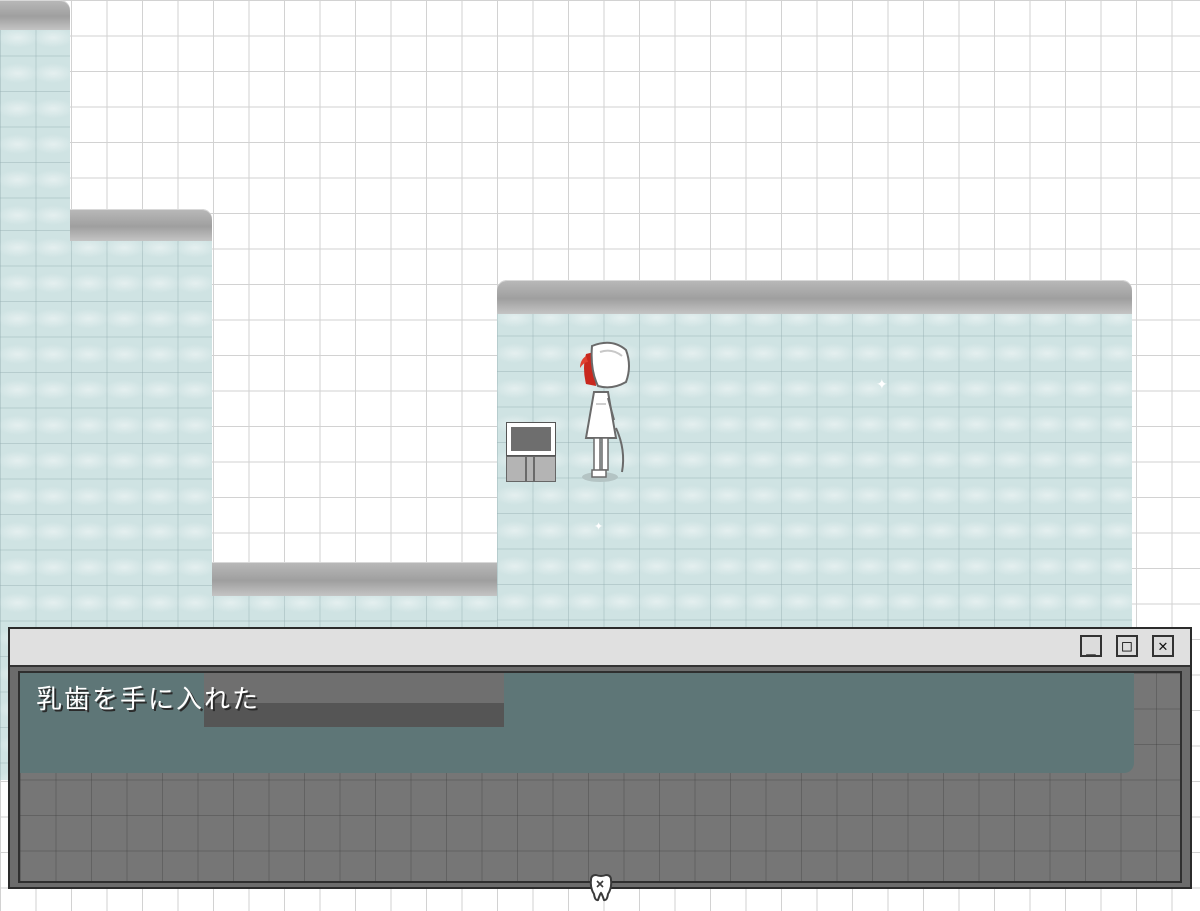 This screenshot has height=911, width=1200. Describe the element at coordinates (531, 439) in the screenshot. I see `terminal-screen` at that location.